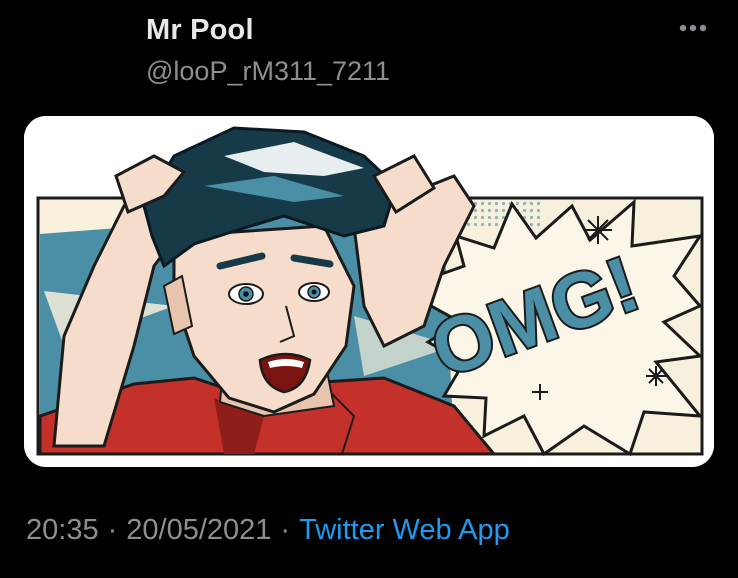 The width and height of the screenshot is (738, 578). I want to click on more-options-button, so click(693, 28).